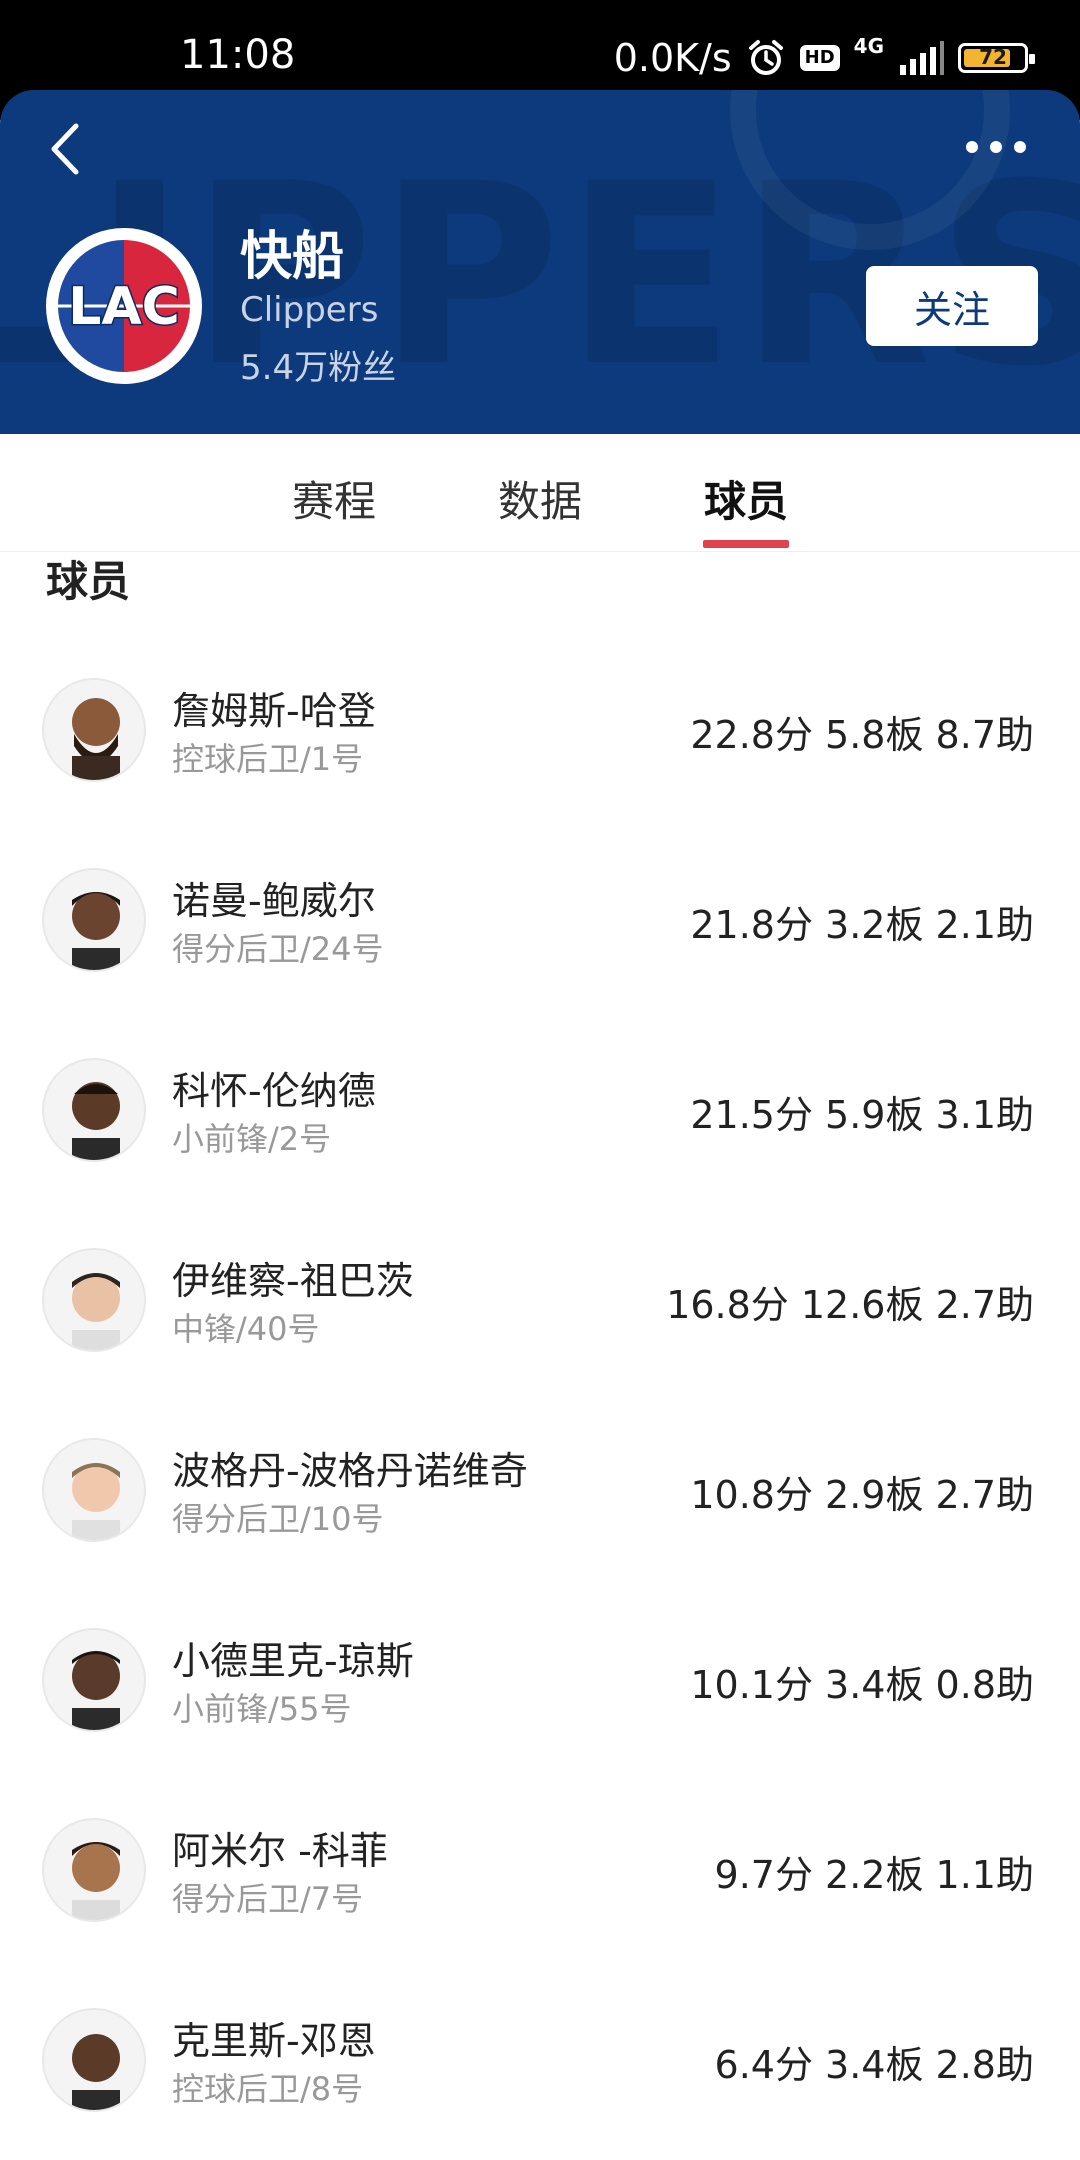 The height and width of the screenshot is (2160, 1080). I want to click on follow-button: 关注, so click(952, 306).